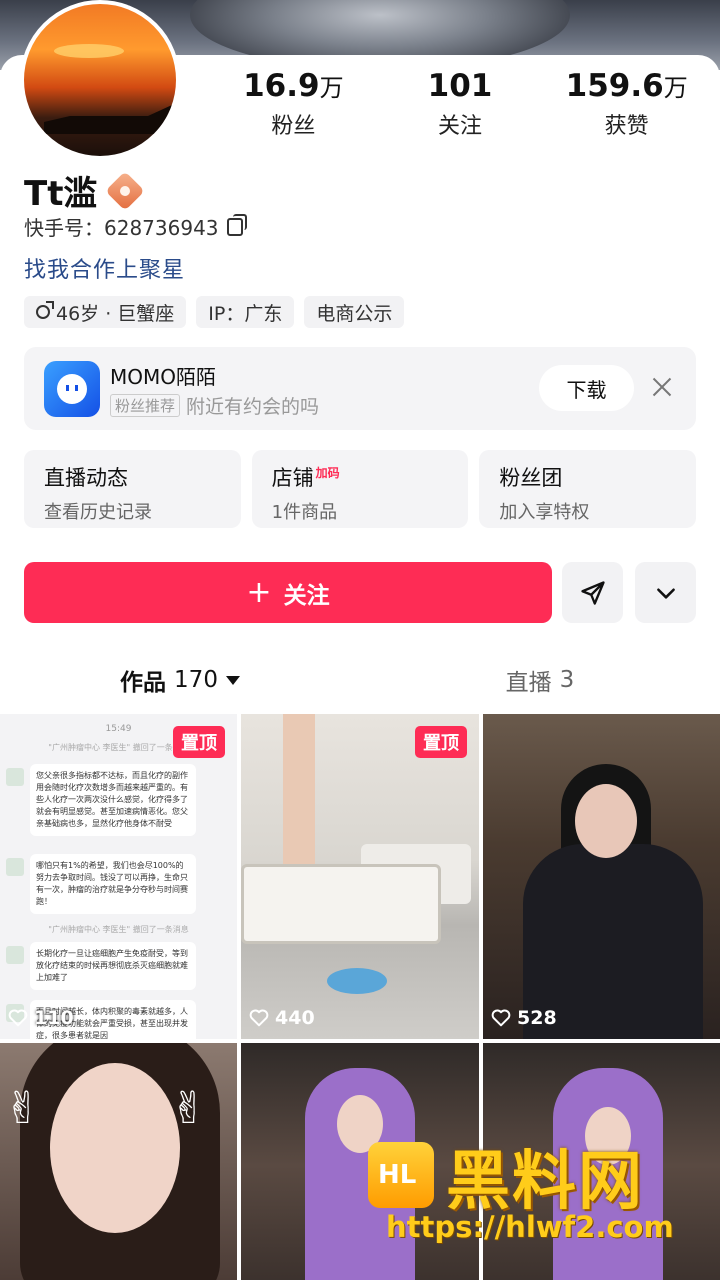 The image size is (720, 1280). I want to click on stat-followers: 16.9万 粉丝, so click(293, 104).